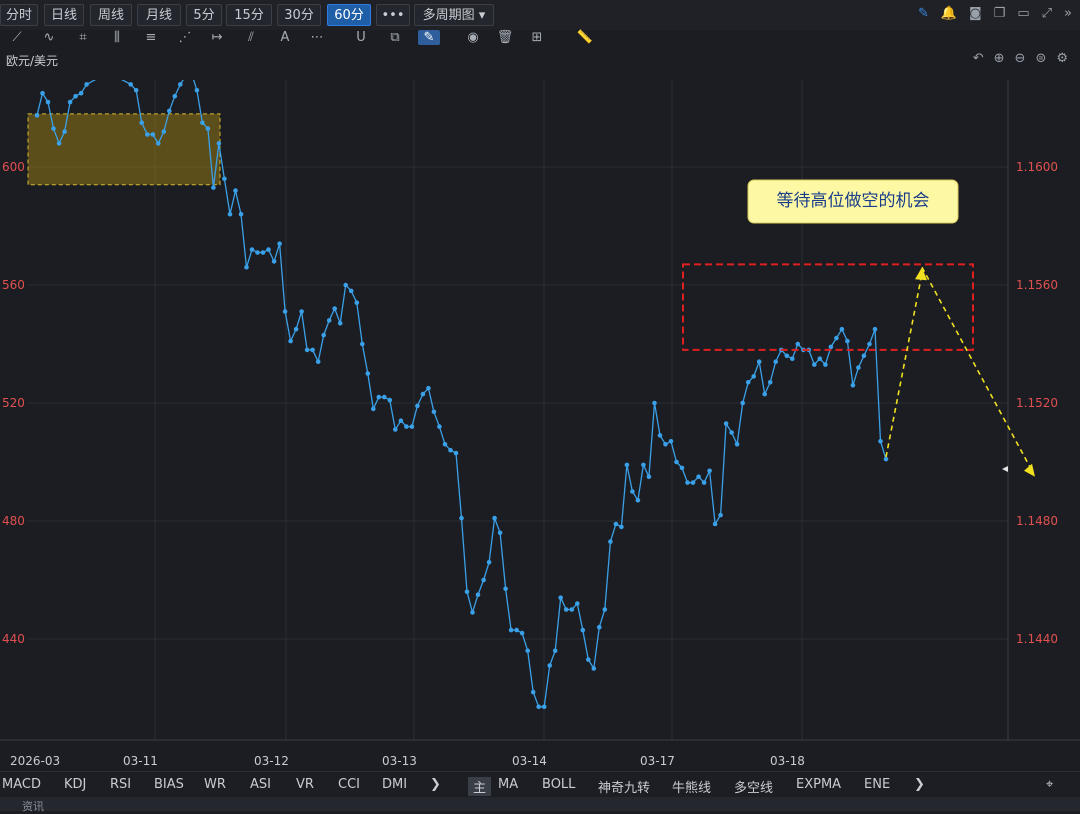 Image resolution: width=1080 pixels, height=814 pixels. I want to click on screen-icon: ▭, so click(1023, 13).